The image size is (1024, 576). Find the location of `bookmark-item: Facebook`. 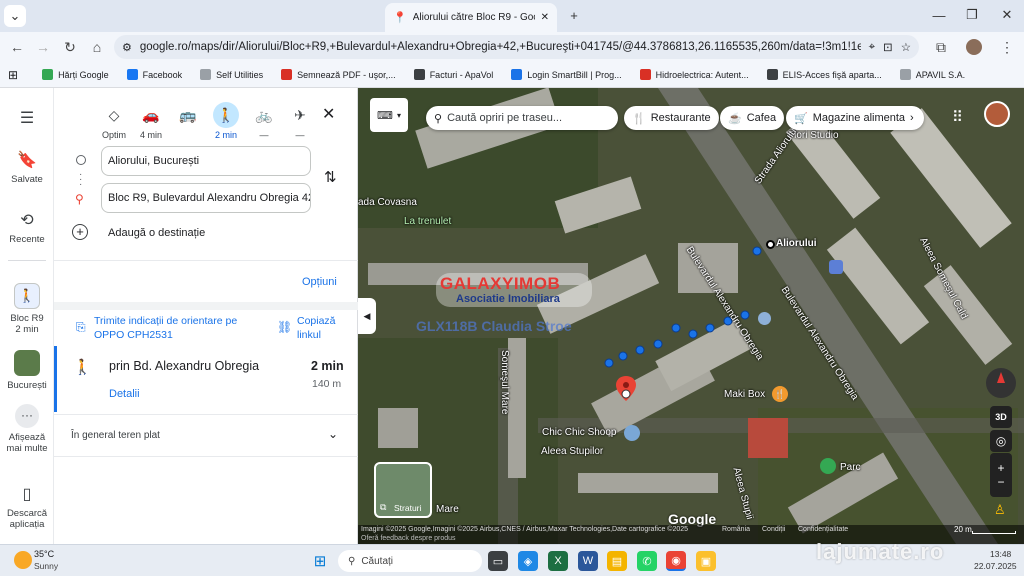

bookmark-item: Facebook is located at coordinates (154, 74).